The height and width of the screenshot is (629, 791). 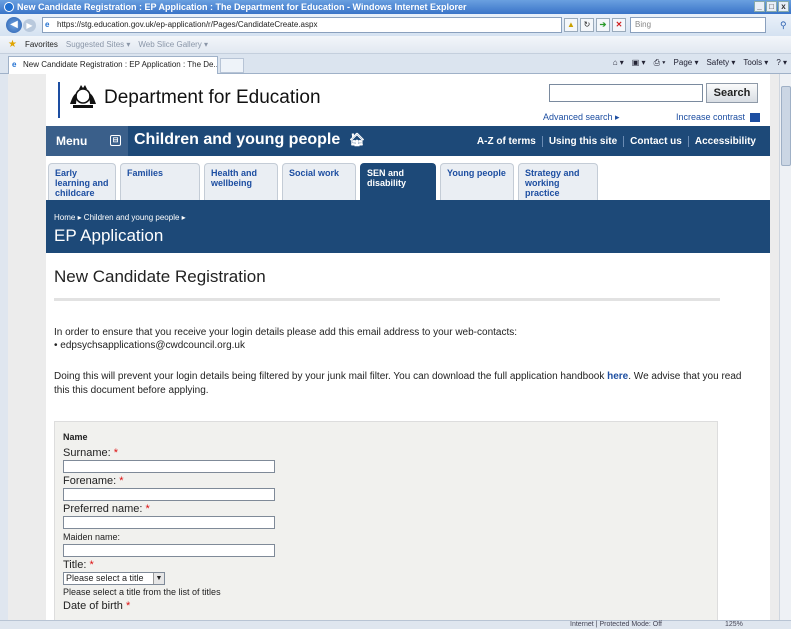 What do you see at coordinates (93, 606) in the screenshot?
I see `dob-label-text: Date of birth` at bounding box center [93, 606].